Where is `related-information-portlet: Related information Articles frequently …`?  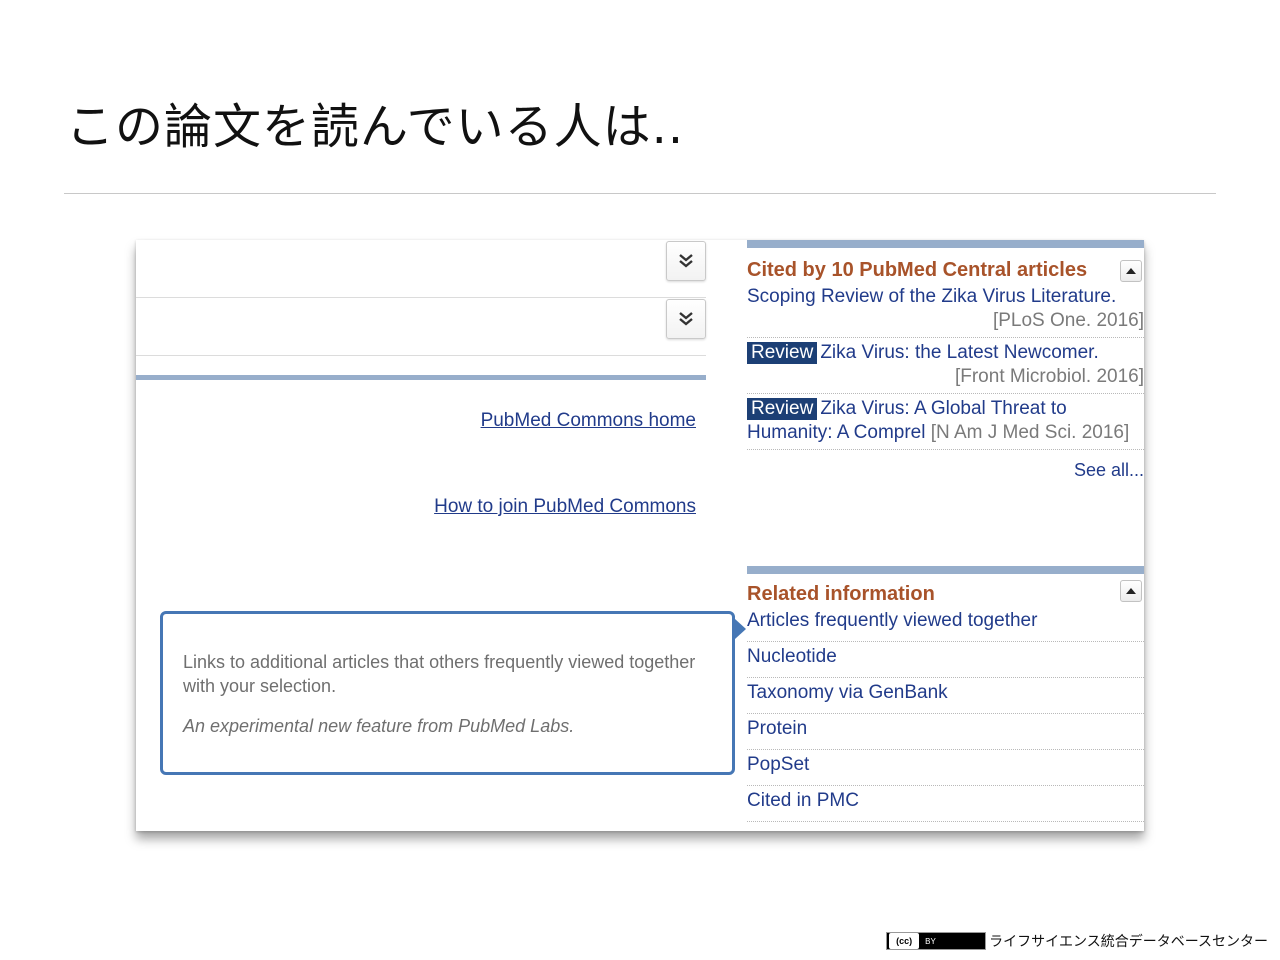 related-information-portlet: Related information Articles frequently … is located at coordinates (945, 694).